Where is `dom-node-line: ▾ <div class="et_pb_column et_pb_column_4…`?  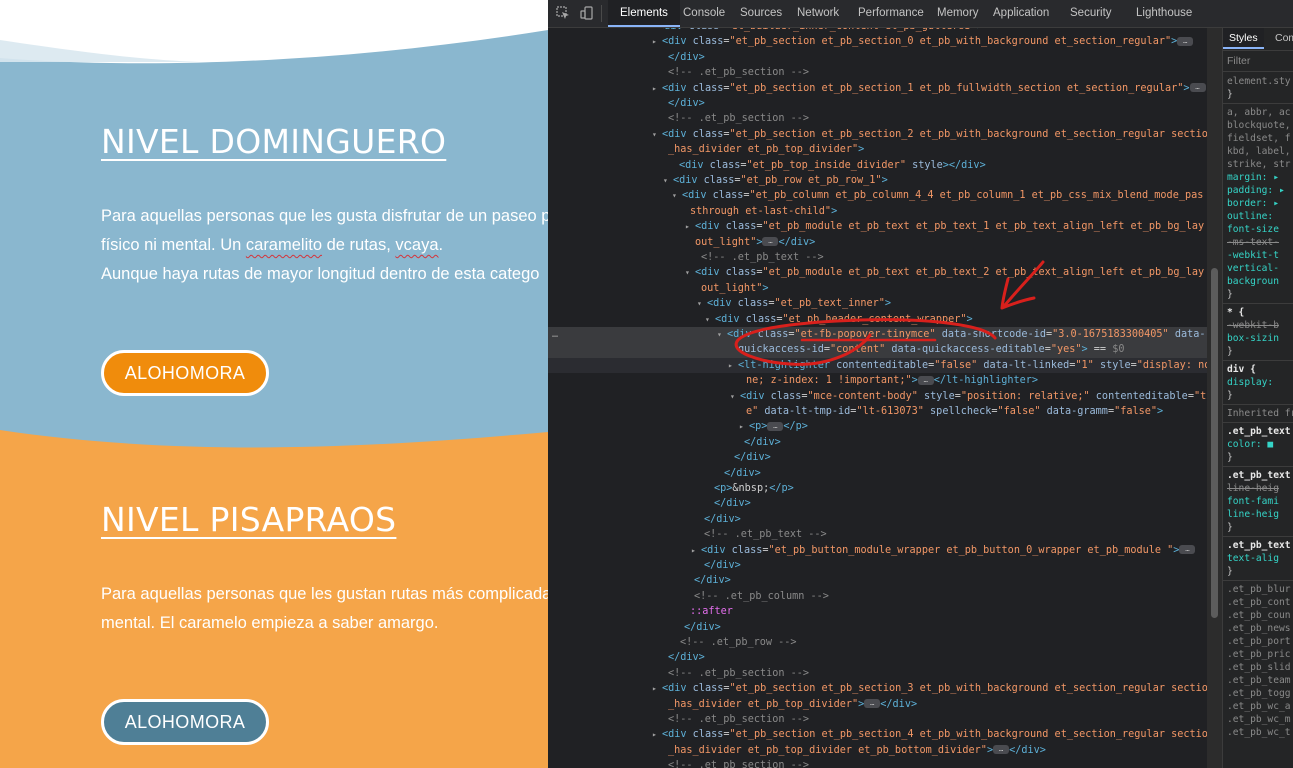 dom-node-line: ▾ <div class="et_pb_column et_pb_column_4… is located at coordinates (877, 195).